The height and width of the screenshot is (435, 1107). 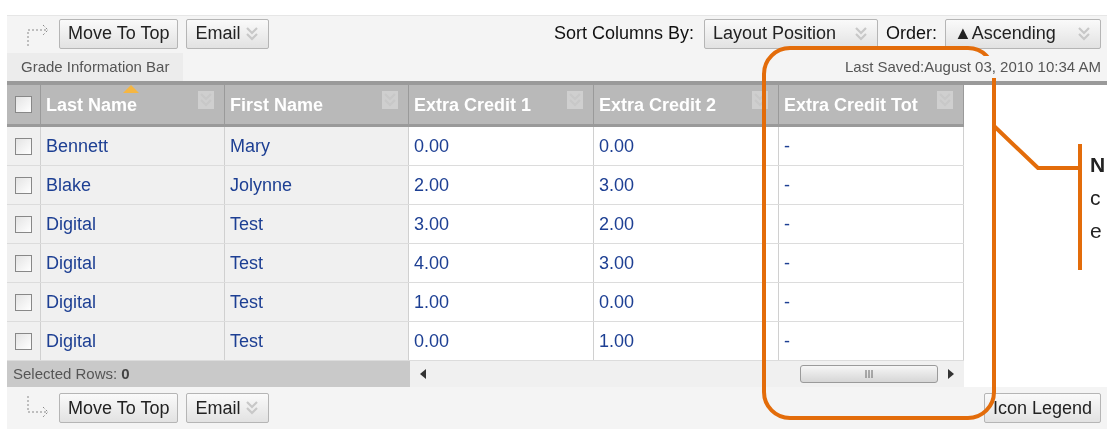 What do you see at coordinates (133, 146) in the screenshot?
I see `table-cell: Bennett` at bounding box center [133, 146].